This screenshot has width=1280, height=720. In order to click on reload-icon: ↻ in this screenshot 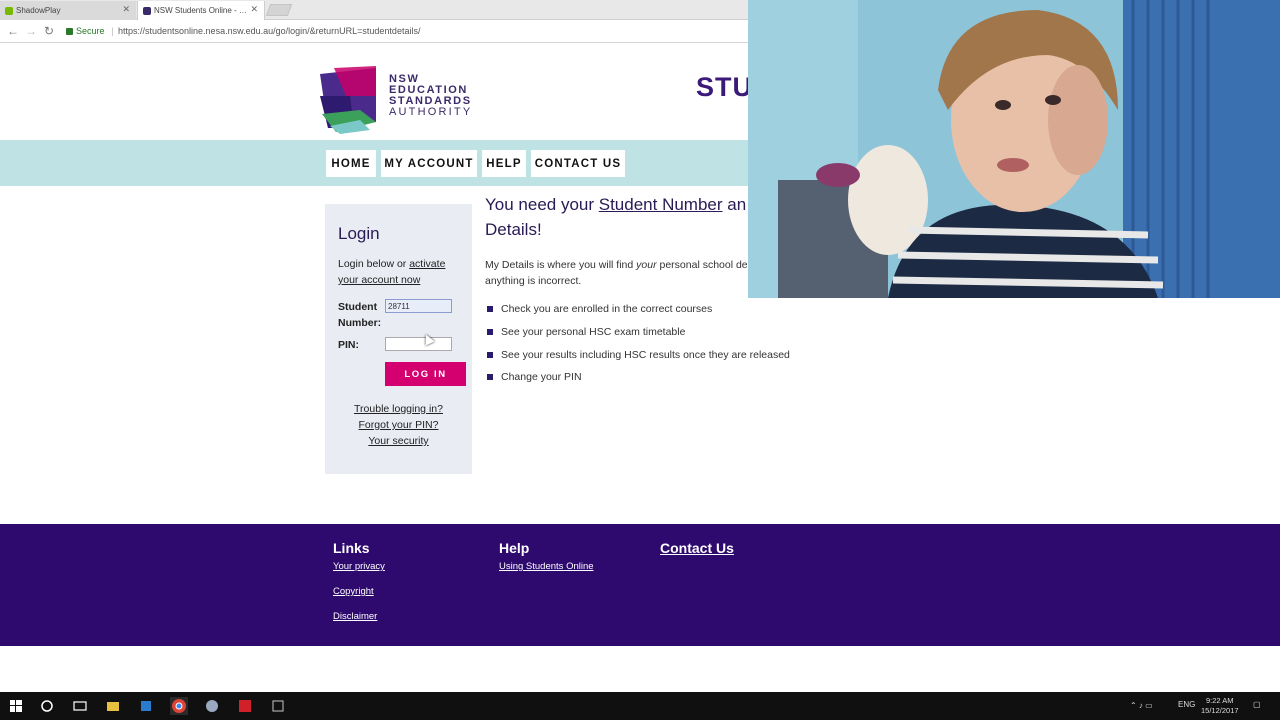, I will do `click(49, 31)`.